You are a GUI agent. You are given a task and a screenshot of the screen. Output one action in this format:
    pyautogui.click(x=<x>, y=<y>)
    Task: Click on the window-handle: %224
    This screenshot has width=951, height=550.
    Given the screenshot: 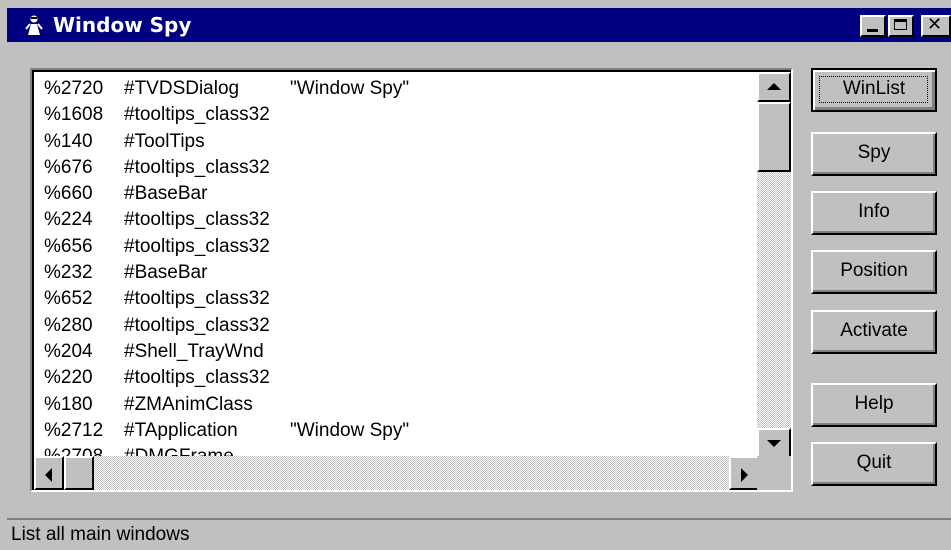 What is the action you would take?
    pyautogui.click(x=68, y=220)
    